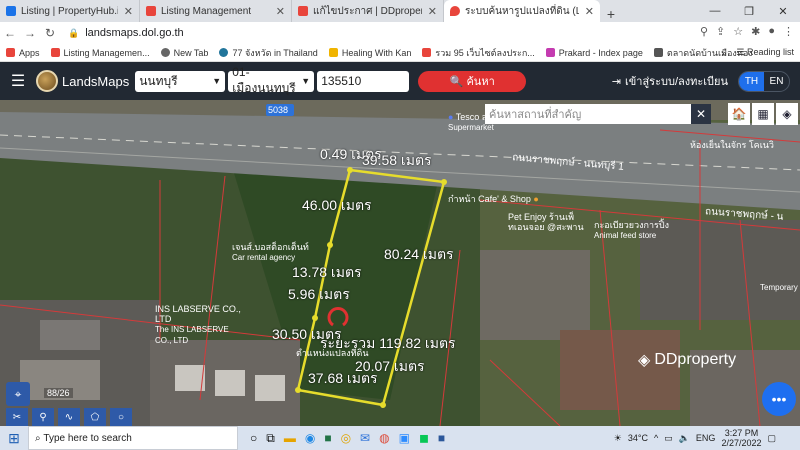  What do you see at coordinates (384, 438) in the screenshot?
I see `chrome-icon: ◍` at bounding box center [384, 438].